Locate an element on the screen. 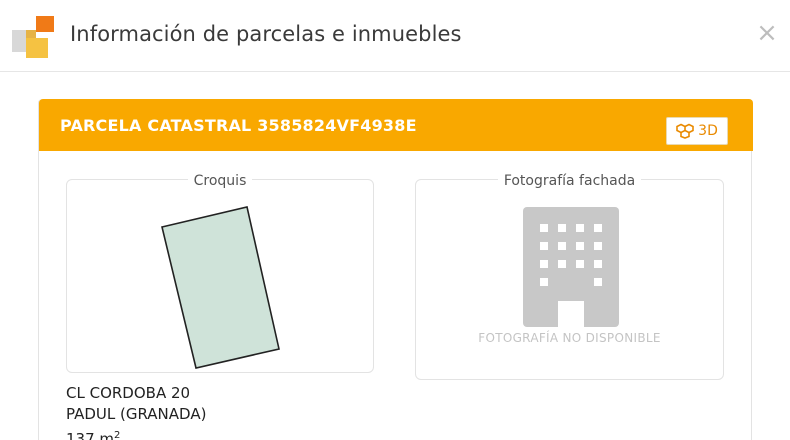  close-button: × is located at coordinates (767, 33).